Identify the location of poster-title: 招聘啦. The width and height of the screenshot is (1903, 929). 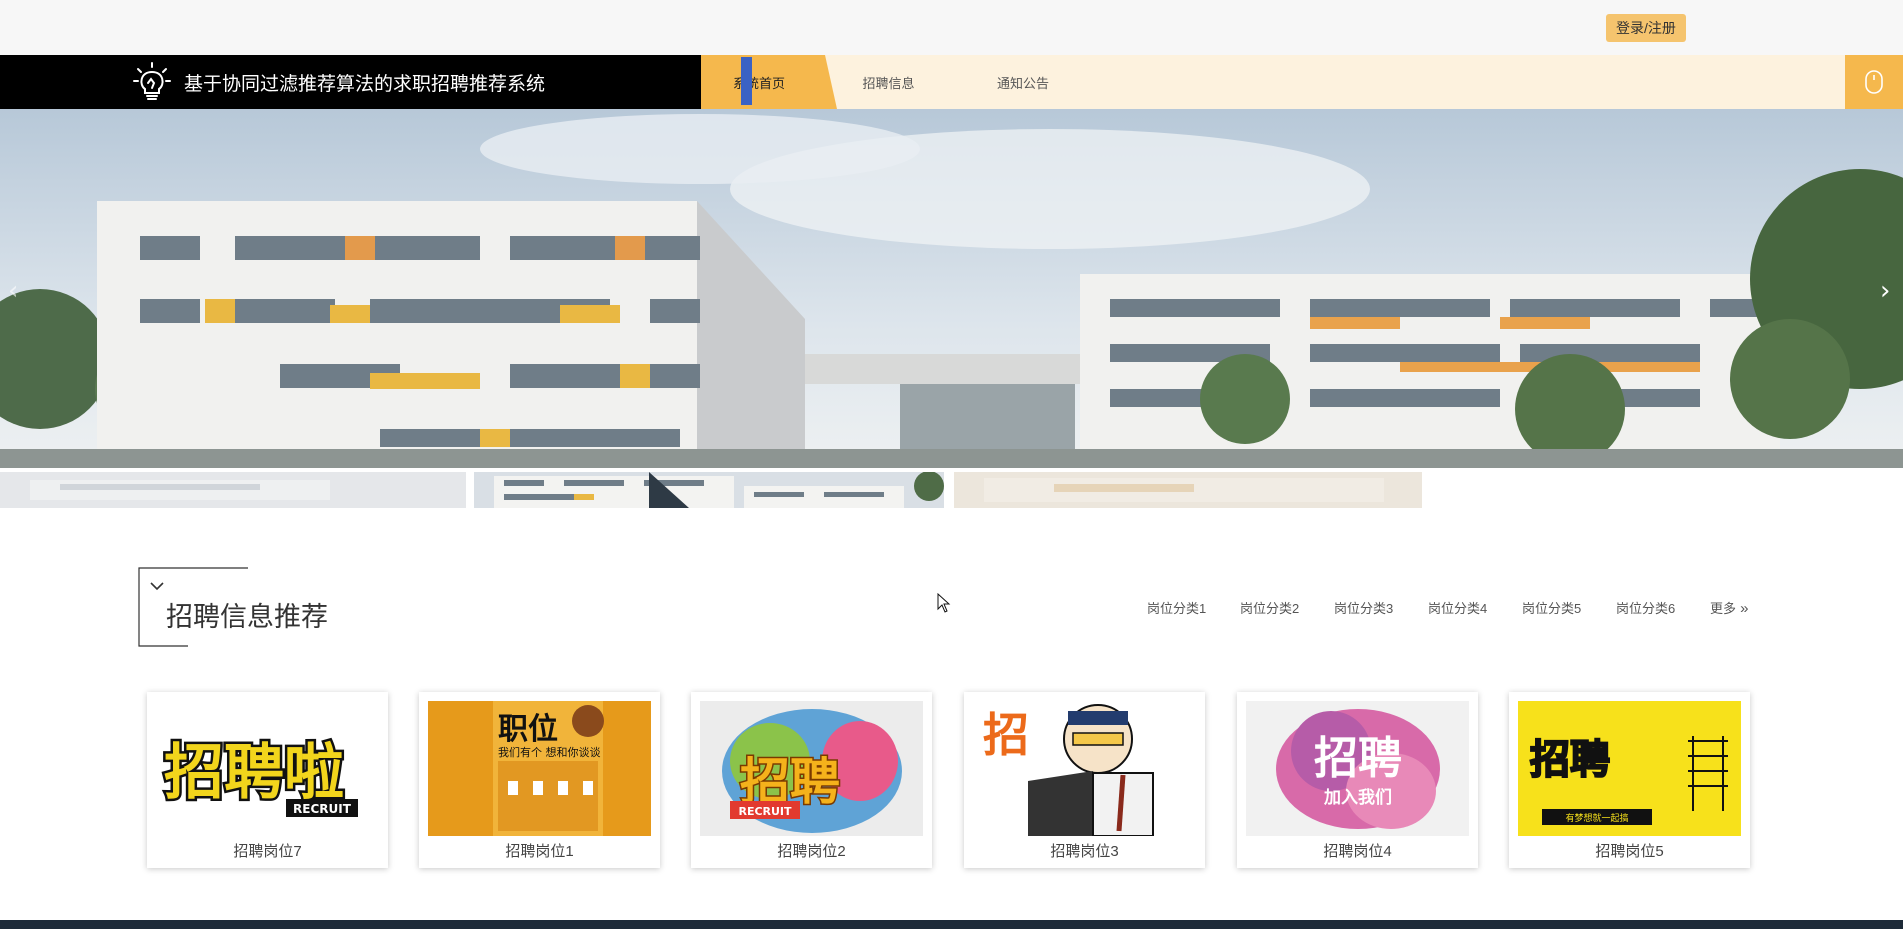
(254, 773).